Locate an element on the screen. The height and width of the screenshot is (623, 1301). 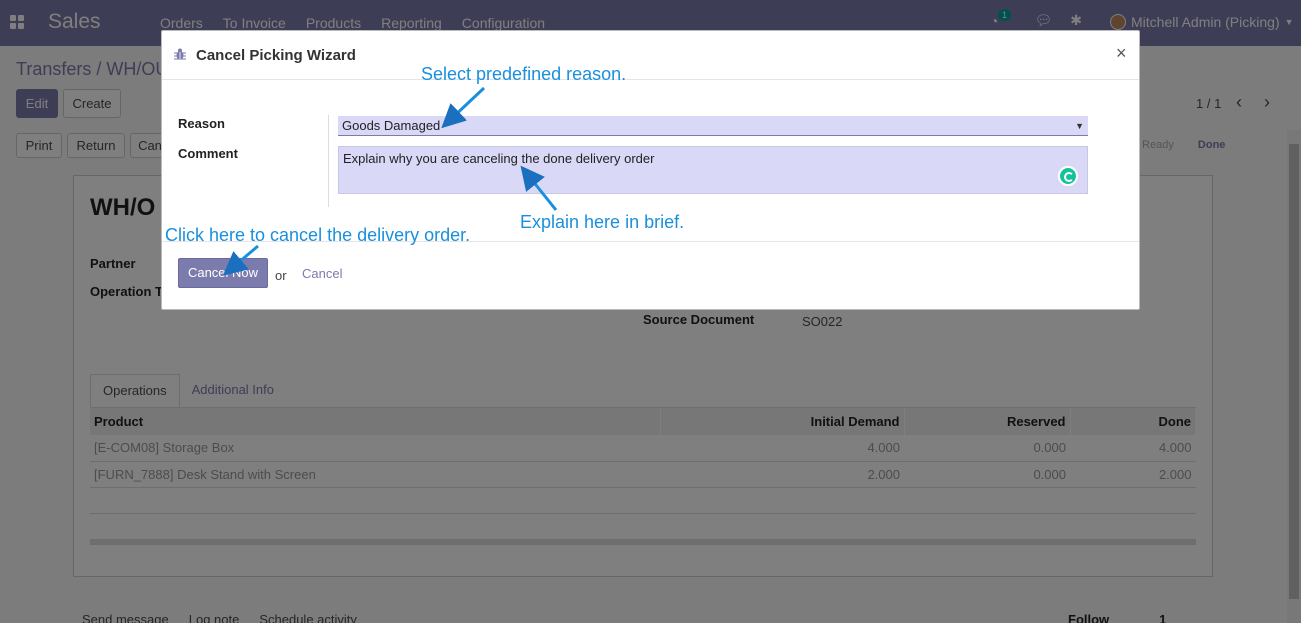
close-icon: × is located at coordinates (1121, 53).